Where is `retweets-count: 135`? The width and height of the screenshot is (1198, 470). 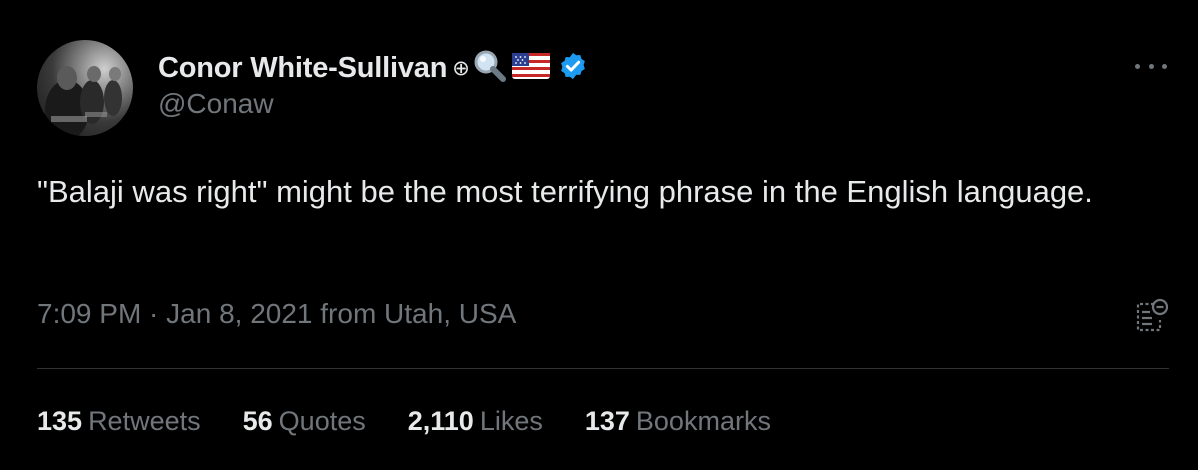 retweets-count: 135 is located at coordinates (60, 421).